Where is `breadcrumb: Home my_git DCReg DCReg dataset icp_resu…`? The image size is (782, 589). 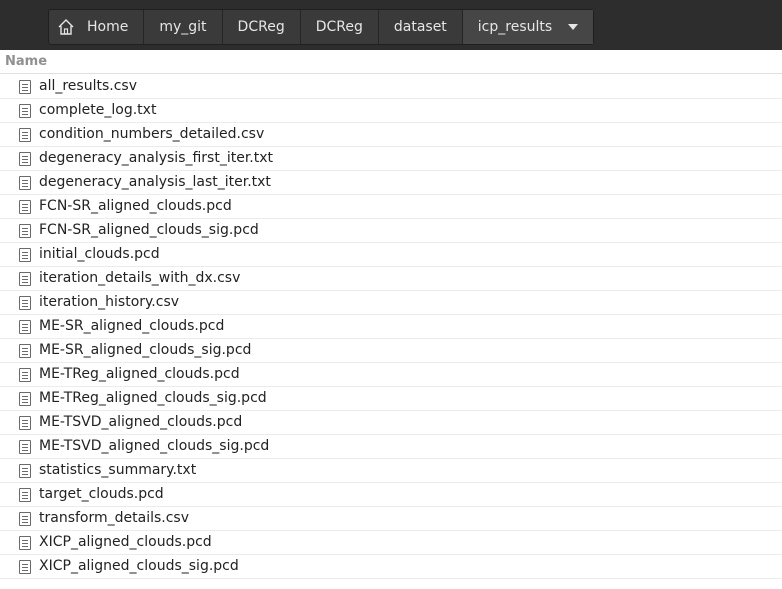 breadcrumb: Home my_git DCReg DCReg dataset icp_resu… is located at coordinates (321, 27).